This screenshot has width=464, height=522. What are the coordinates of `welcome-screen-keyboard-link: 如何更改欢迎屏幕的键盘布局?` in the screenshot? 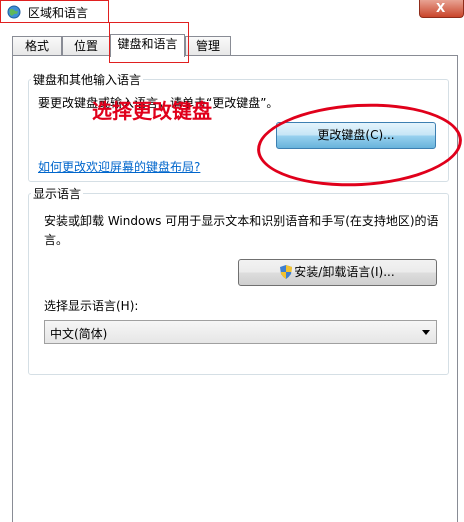 It's located at (119, 166).